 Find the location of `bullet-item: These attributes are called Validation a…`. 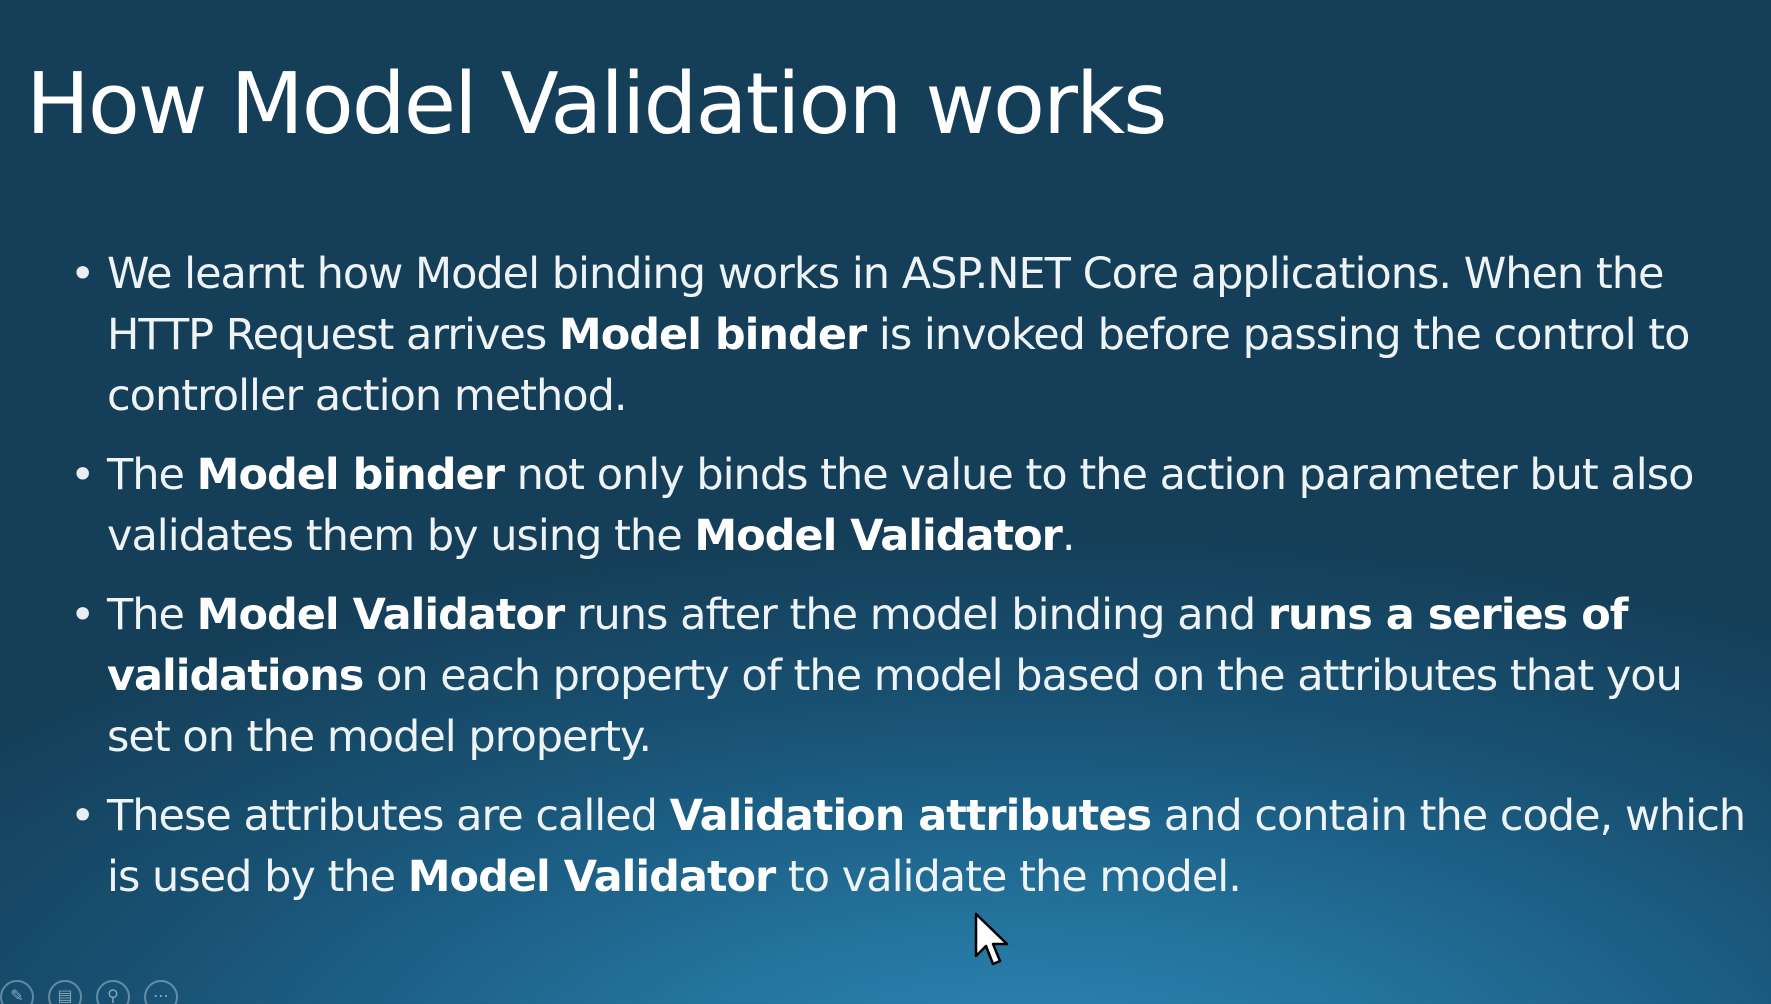

bullet-item: These attributes are called Validation a… is located at coordinates (910, 847).